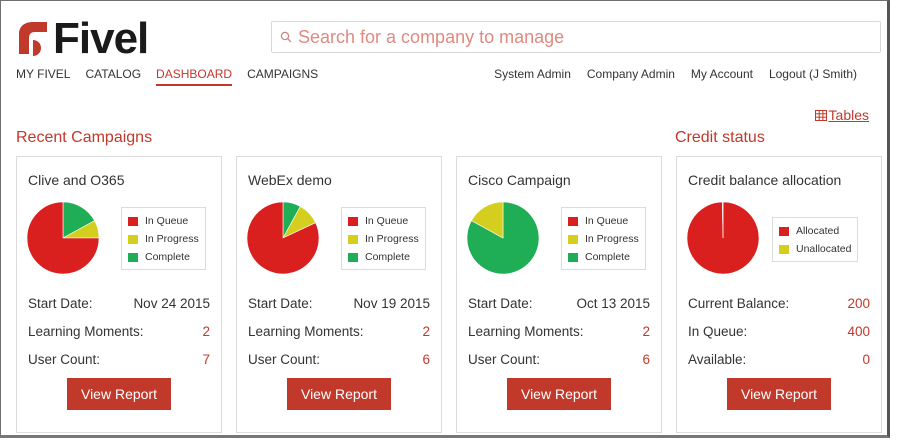 The height and width of the screenshot is (442, 897). Describe the element at coordinates (813, 74) in the screenshot. I see `nav-logout: Logout (J Smith)` at that location.